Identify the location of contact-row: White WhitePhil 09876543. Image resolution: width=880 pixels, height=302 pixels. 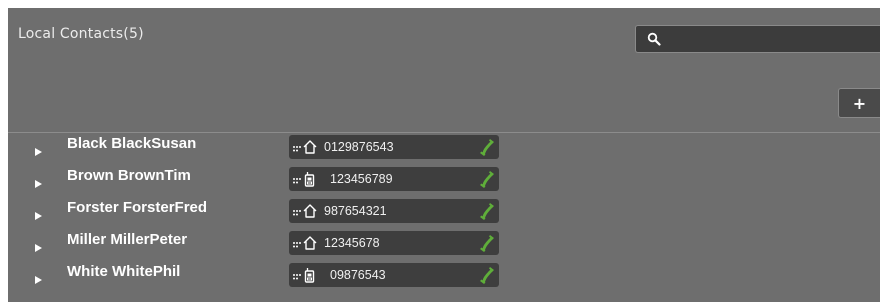
(258, 279).